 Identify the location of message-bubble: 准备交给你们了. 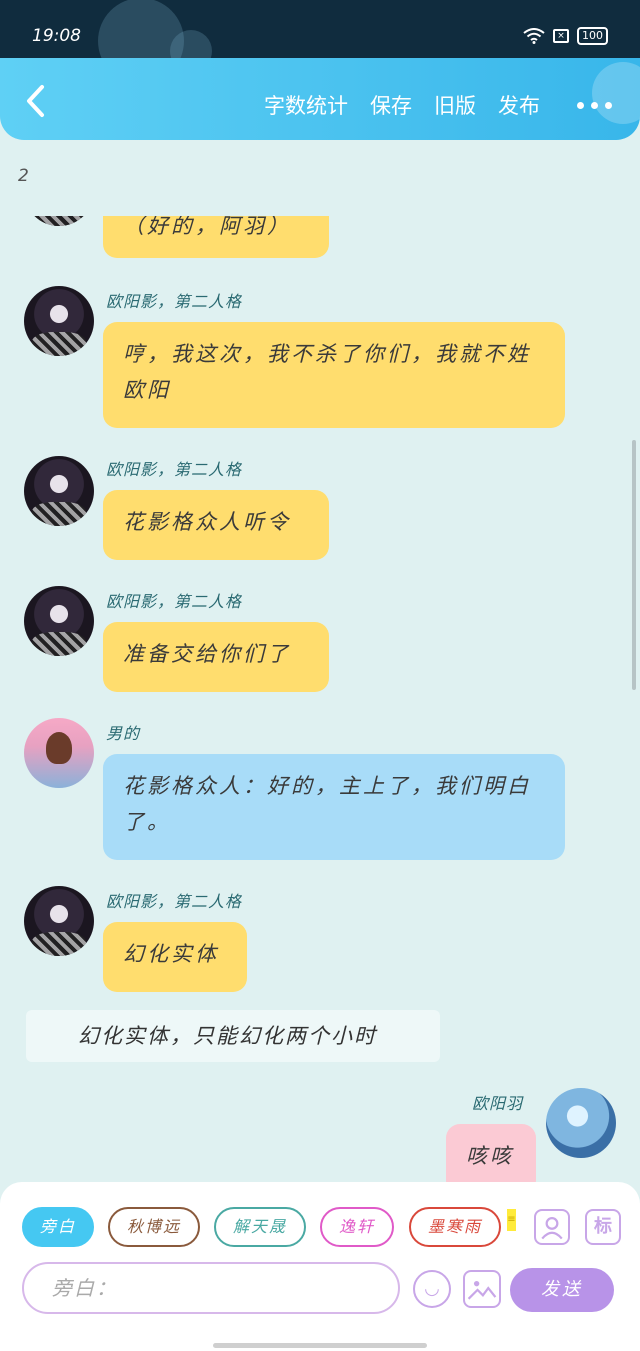
(216, 657).